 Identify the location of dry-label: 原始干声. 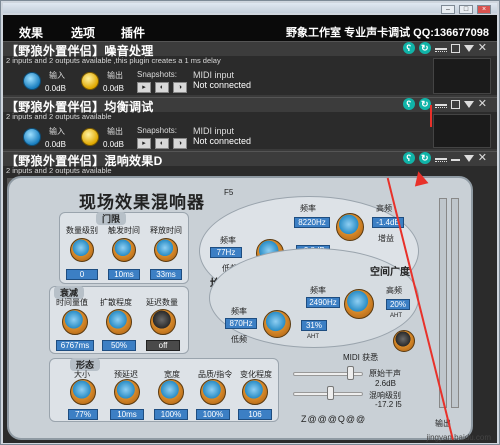
(385, 373).